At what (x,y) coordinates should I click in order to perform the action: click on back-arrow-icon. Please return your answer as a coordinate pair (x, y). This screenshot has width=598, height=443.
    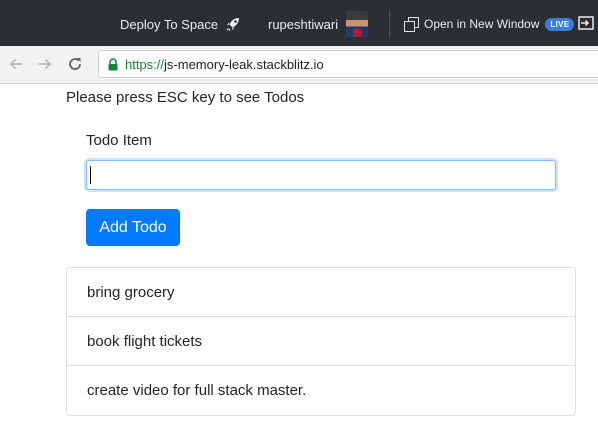
    Looking at the image, I should click on (15, 64).